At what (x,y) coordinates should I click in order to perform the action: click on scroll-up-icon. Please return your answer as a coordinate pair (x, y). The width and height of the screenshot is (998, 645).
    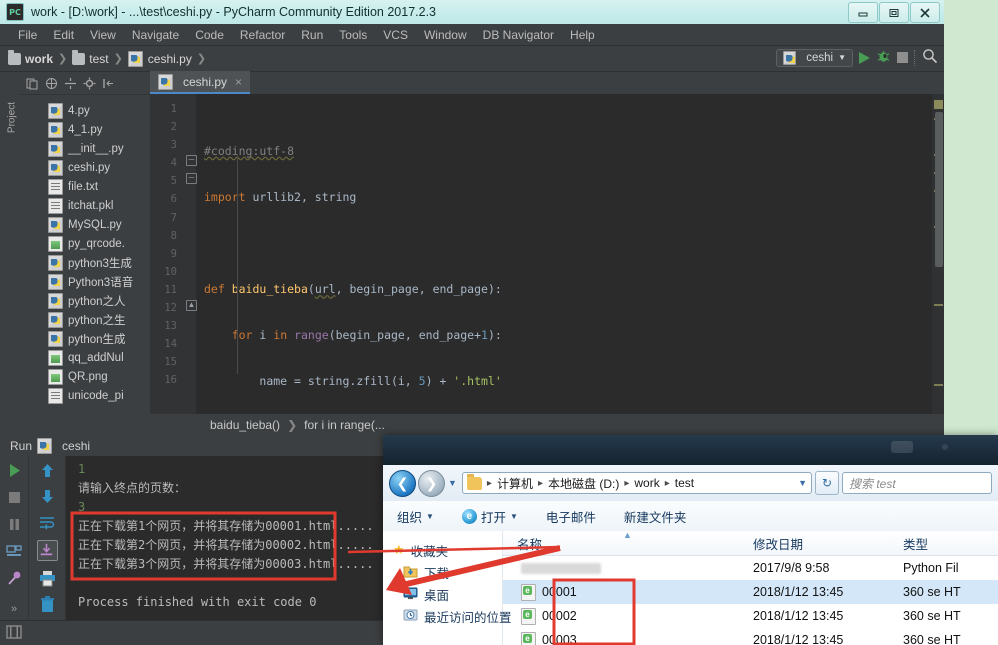
    Looking at the image, I should click on (47, 470).